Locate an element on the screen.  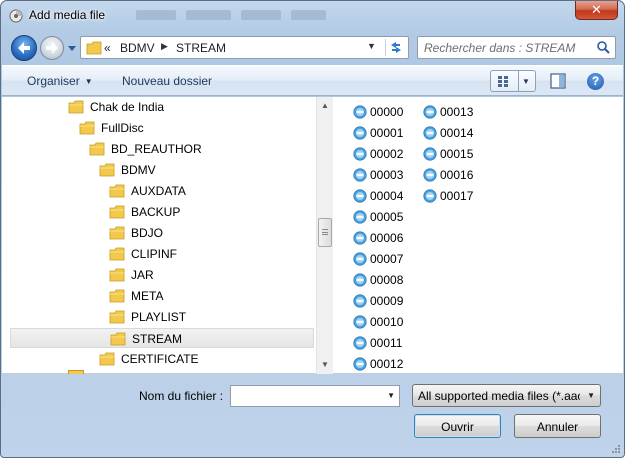
tree-item-label: AUXDATA is located at coordinates (158, 191).